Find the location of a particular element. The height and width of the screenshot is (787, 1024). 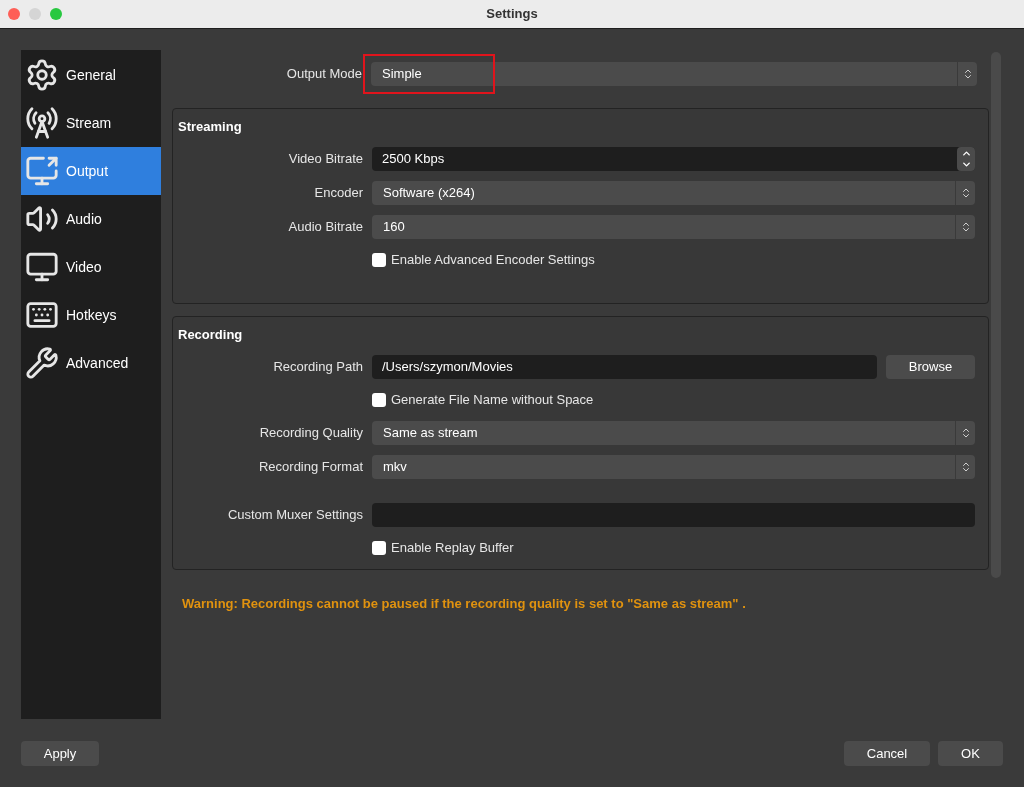

sidebar-item: Advanced is located at coordinates (91, 363).